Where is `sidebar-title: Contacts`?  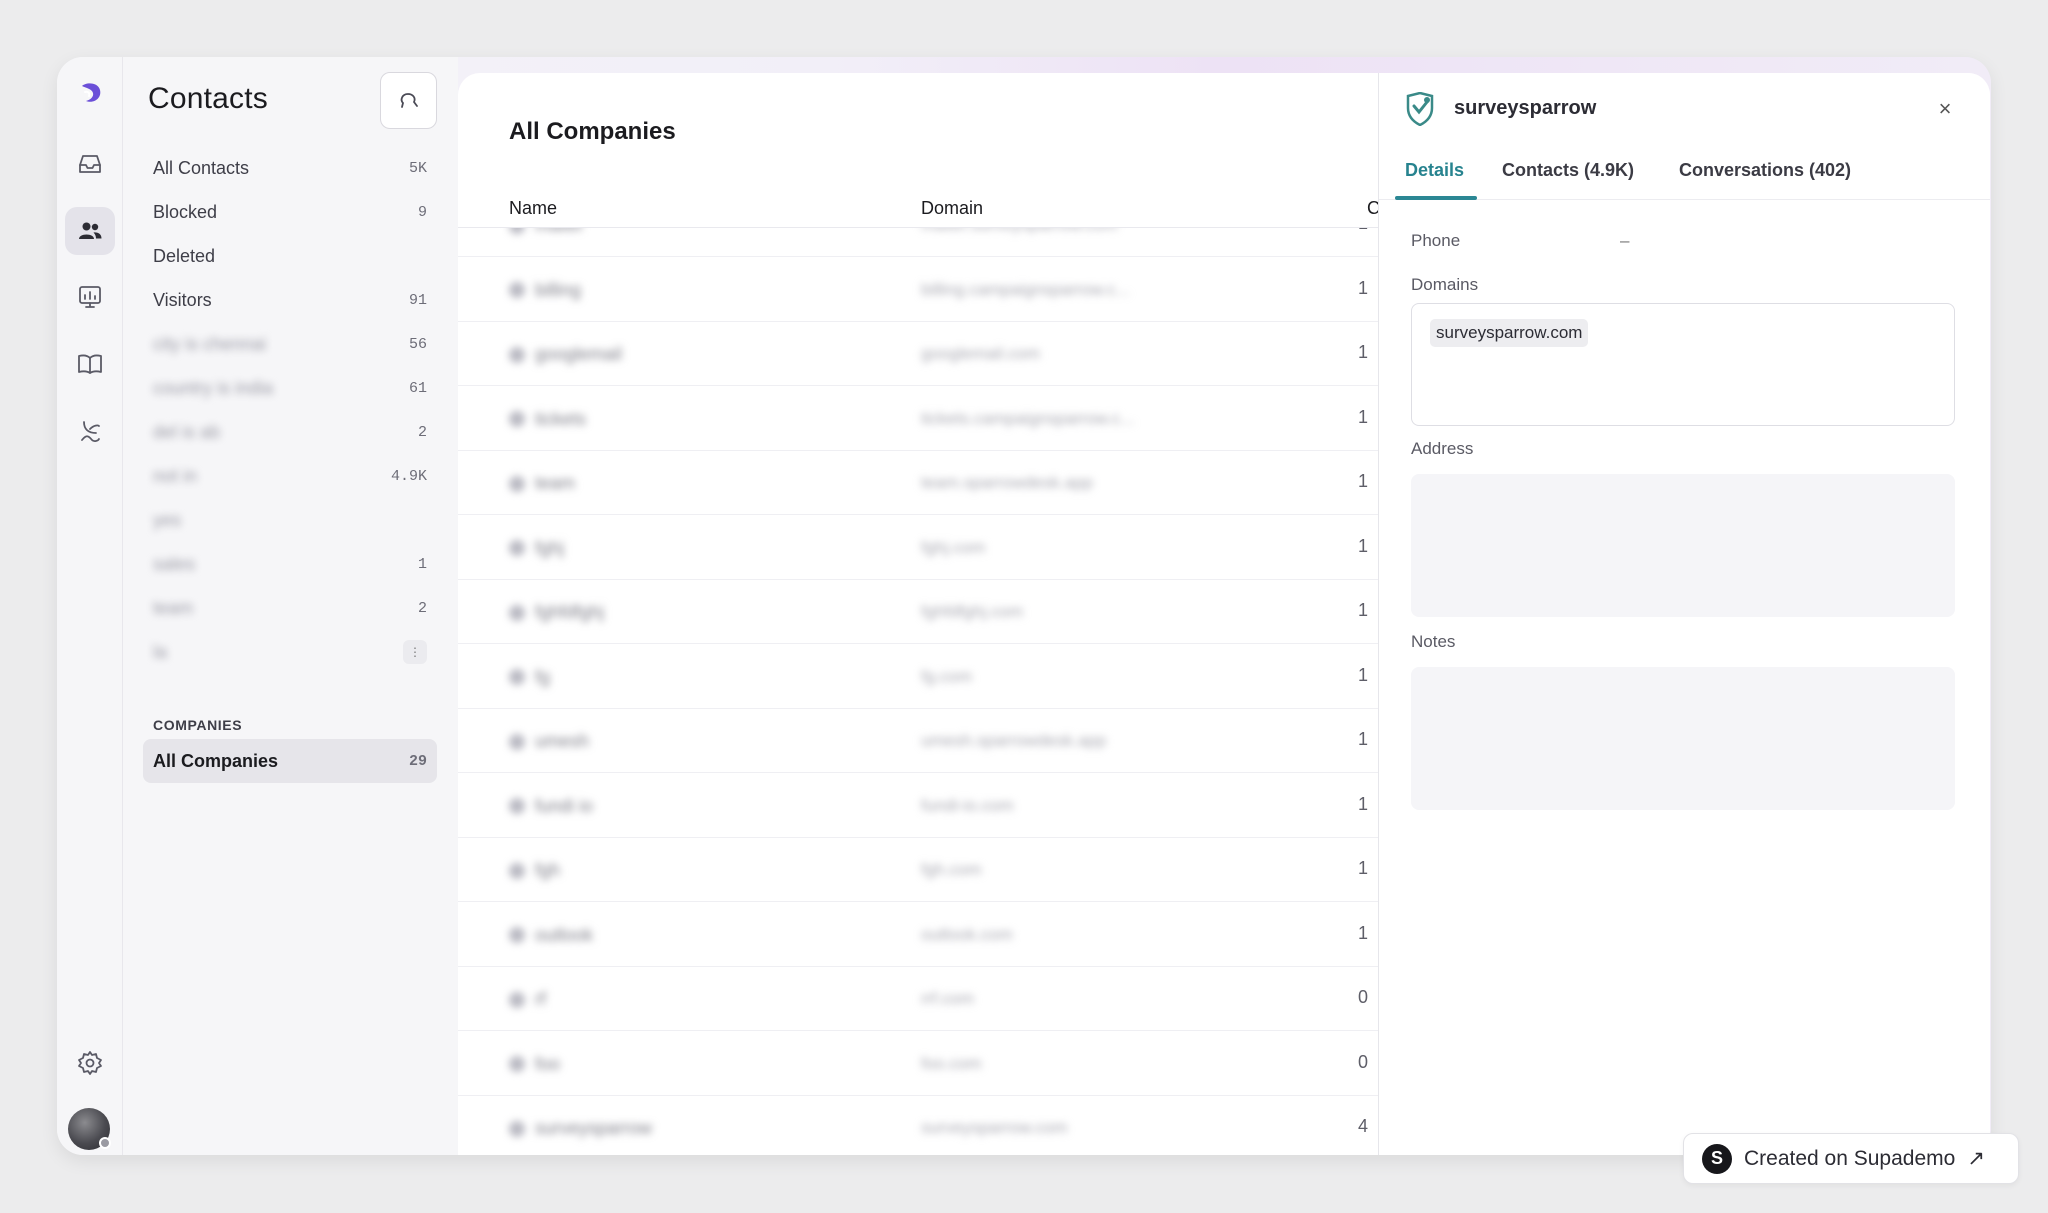 sidebar-title: Contacts is located at coordinates (208, 98).